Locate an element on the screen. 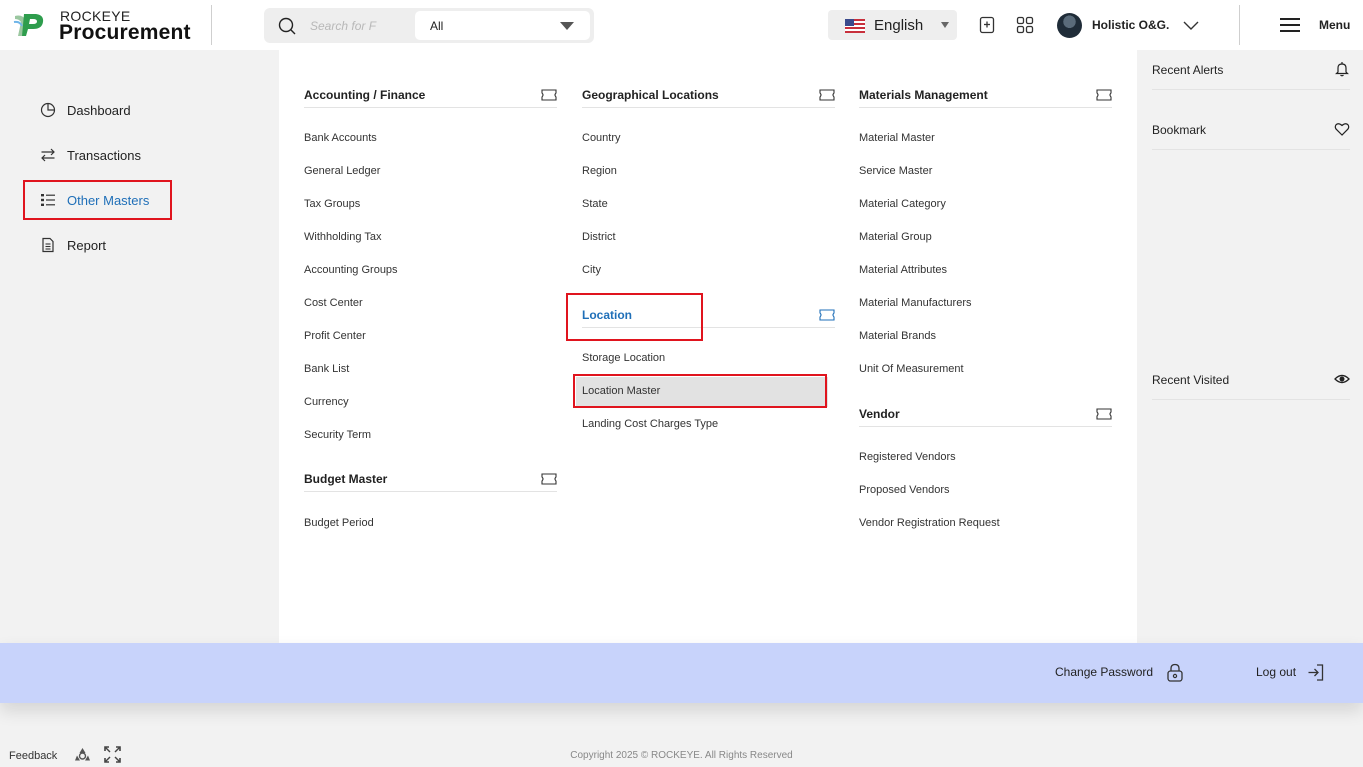 The width and height of the screenshot is (1363, 767). rockeye-logo-icon is located at coordinates (30, 25).